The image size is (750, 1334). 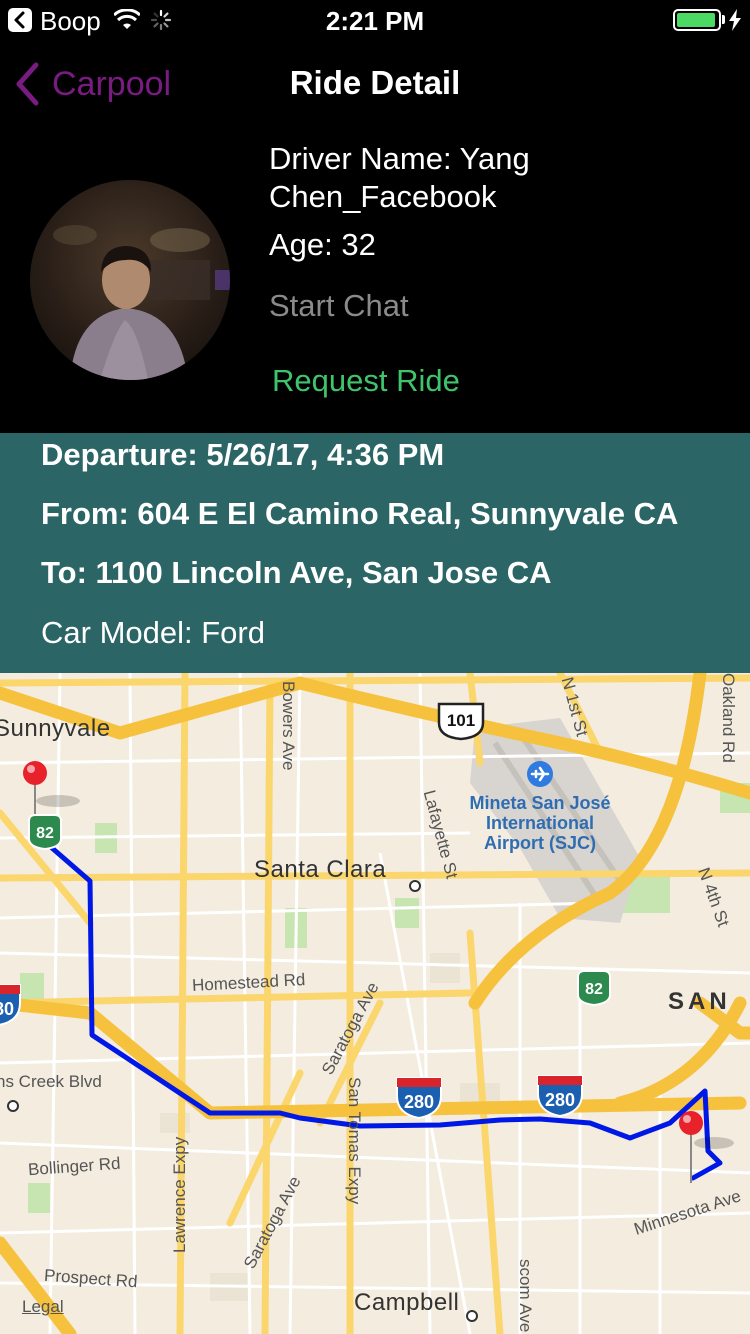 I want to click on us101-shield-icon: 101, so click(x=461, y=721).